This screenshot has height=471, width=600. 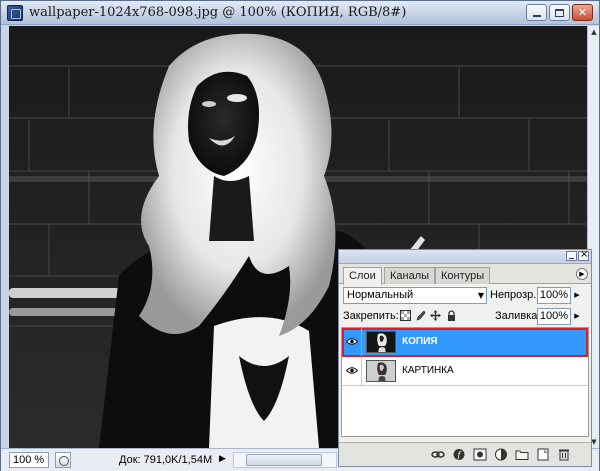 I want to click on lock-pixels-brush-icon, so click(x=420, y=315).